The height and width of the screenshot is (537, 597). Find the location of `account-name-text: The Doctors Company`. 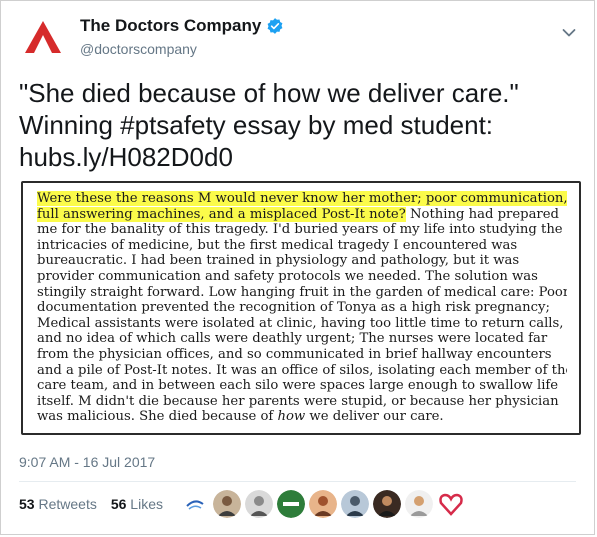

account-name-text: The Doctors Company is located at coordinates (170, 26).